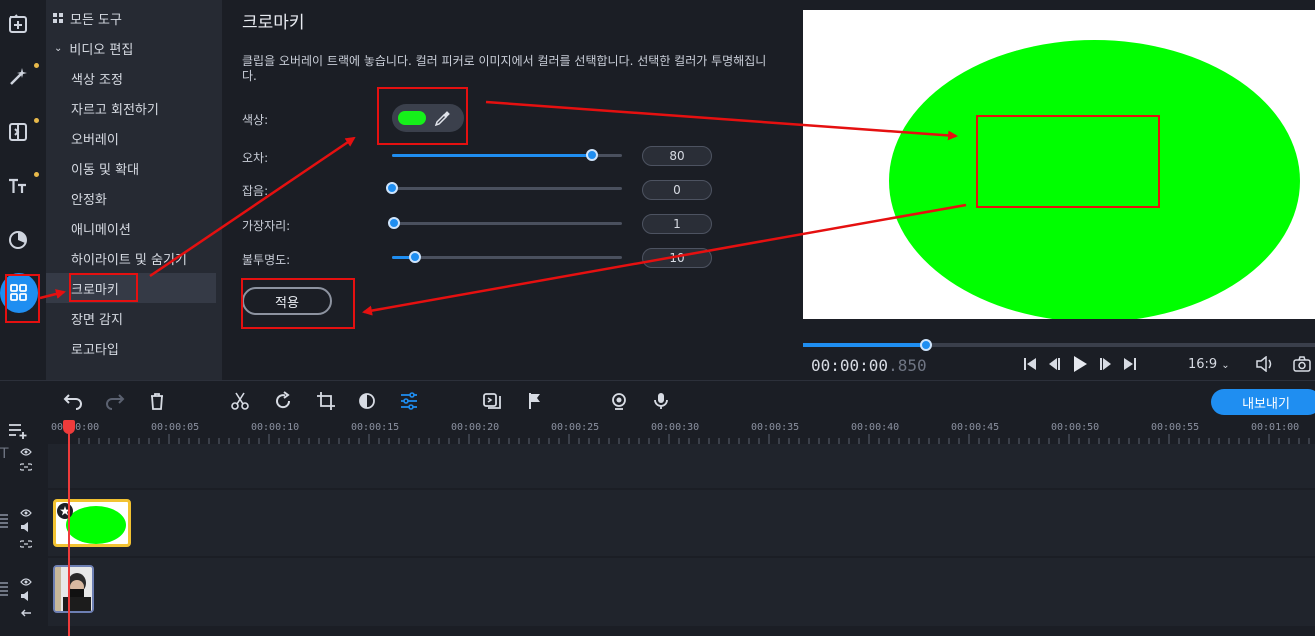 This screenshot has width=1315, height=636. Describe the element at coordinates (131, 168) in the screenshot. I see `tool-item-pan-zoom: 이동 및 확대` at that location.